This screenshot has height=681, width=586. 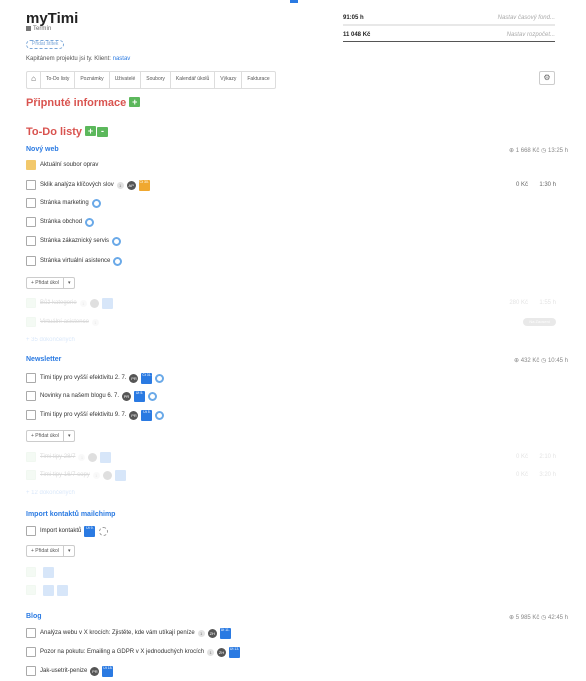 I want to click on gear-icon: ⚙, so click(x=547, y=78).